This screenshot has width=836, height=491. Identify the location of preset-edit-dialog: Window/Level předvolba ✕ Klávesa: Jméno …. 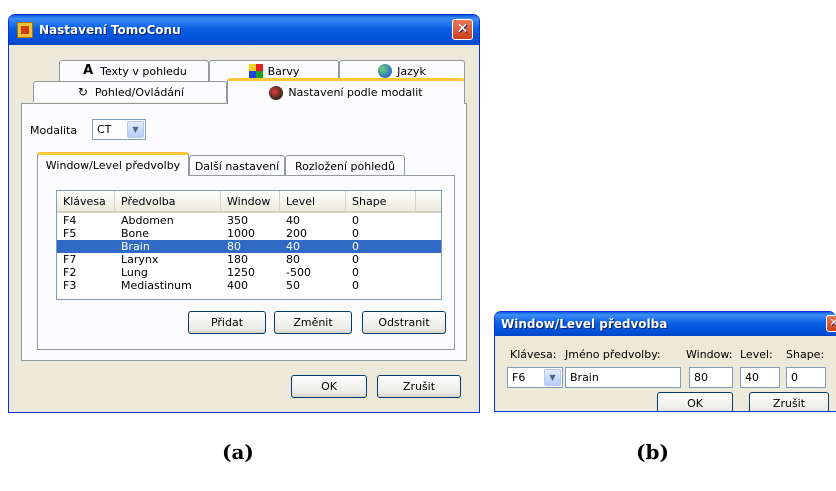
(665, 361).